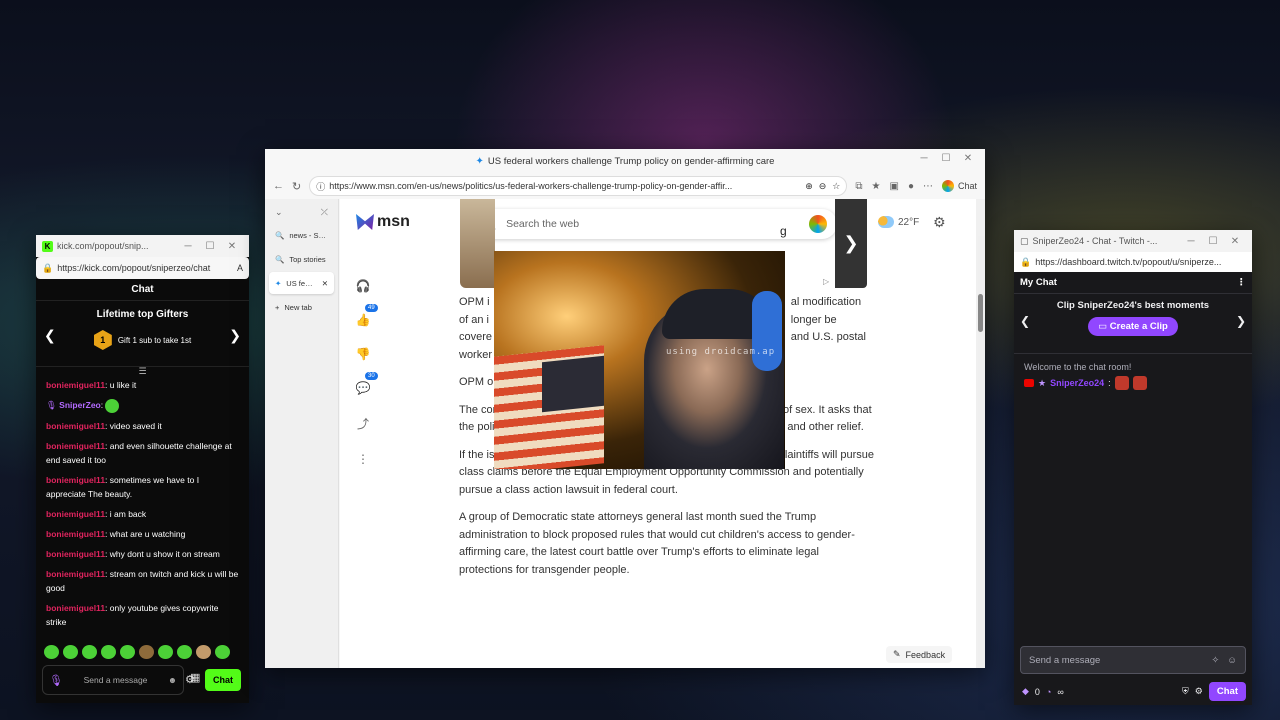  What do you see at coordinates (190, 679) in the screenshot?
I see `kick-settings-icon: ⚙` at bounding box center [190, 679].